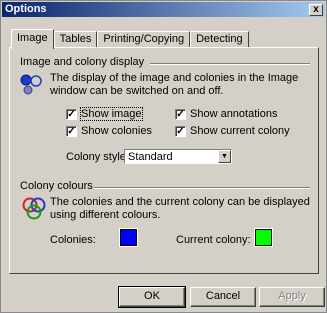 This screenshot has width=327, height=313. What do you see at coordinates (263, 237) in the screenshot?
I see `current-colony-colour-swatch` at bounding box center [263, 237].